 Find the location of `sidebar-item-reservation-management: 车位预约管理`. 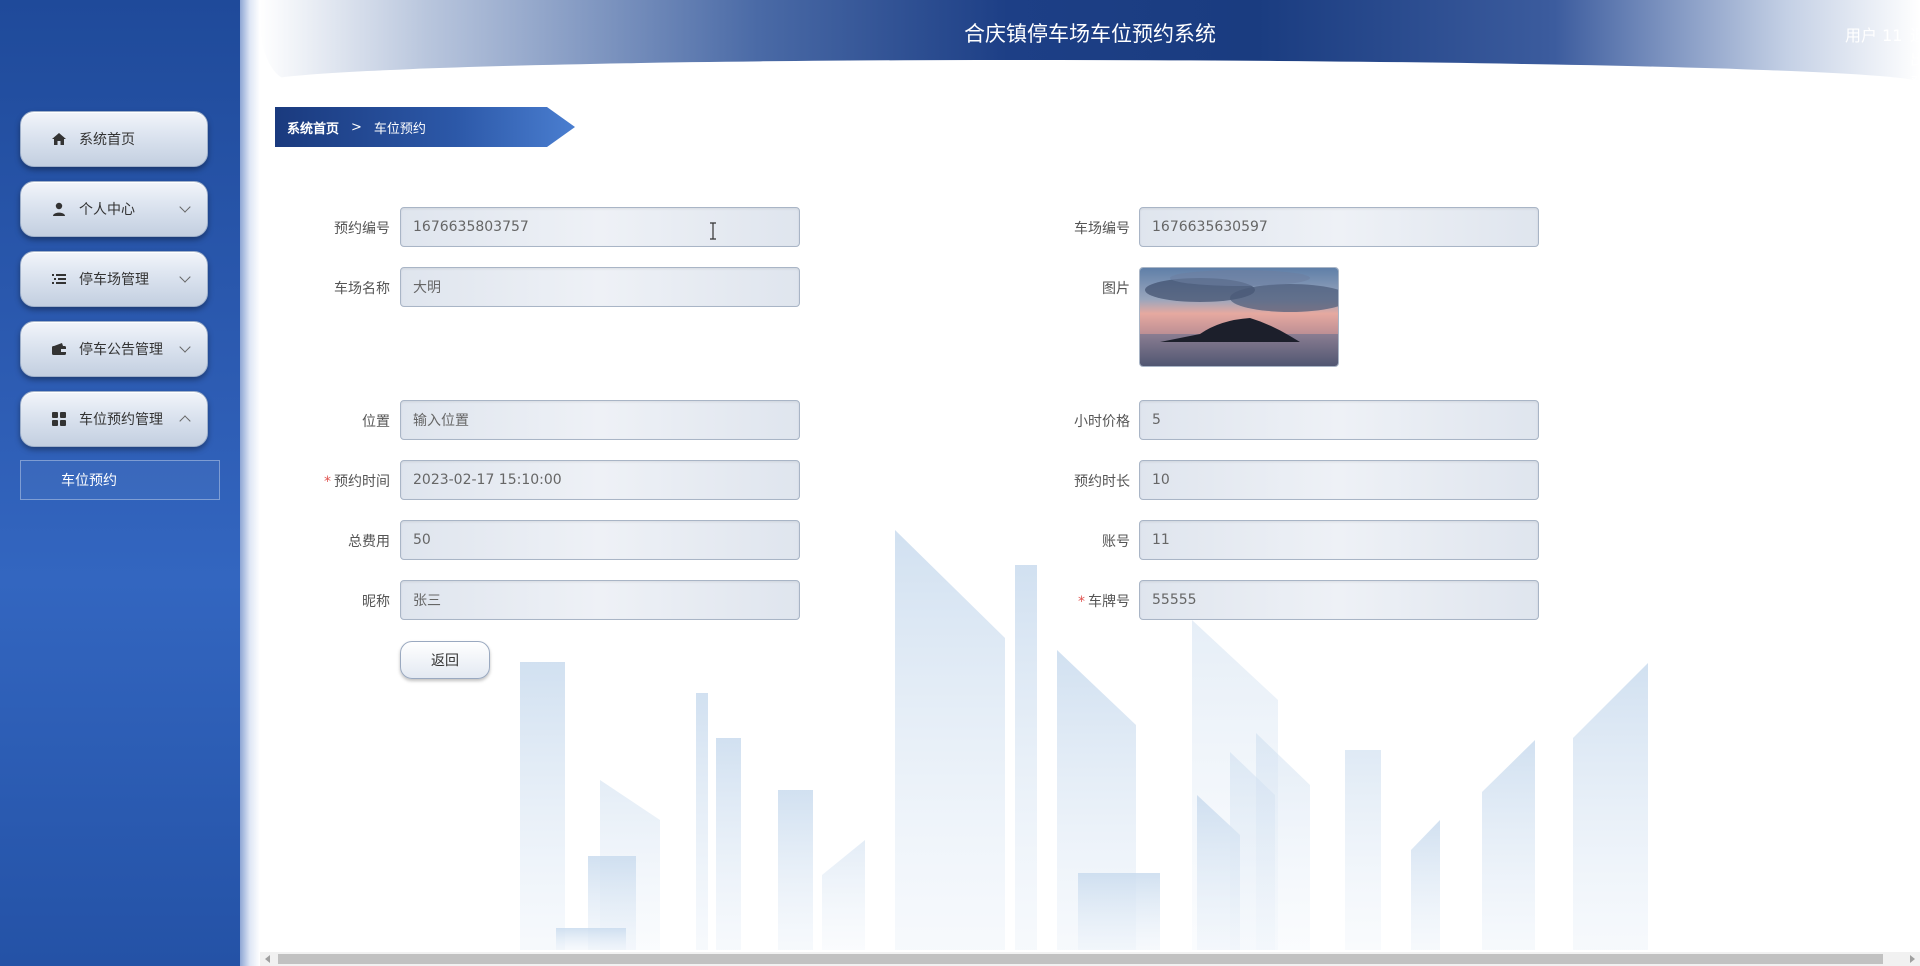

sidebar-item-reservation-management: 车位预约管理 is located at coordinates (114, 419).